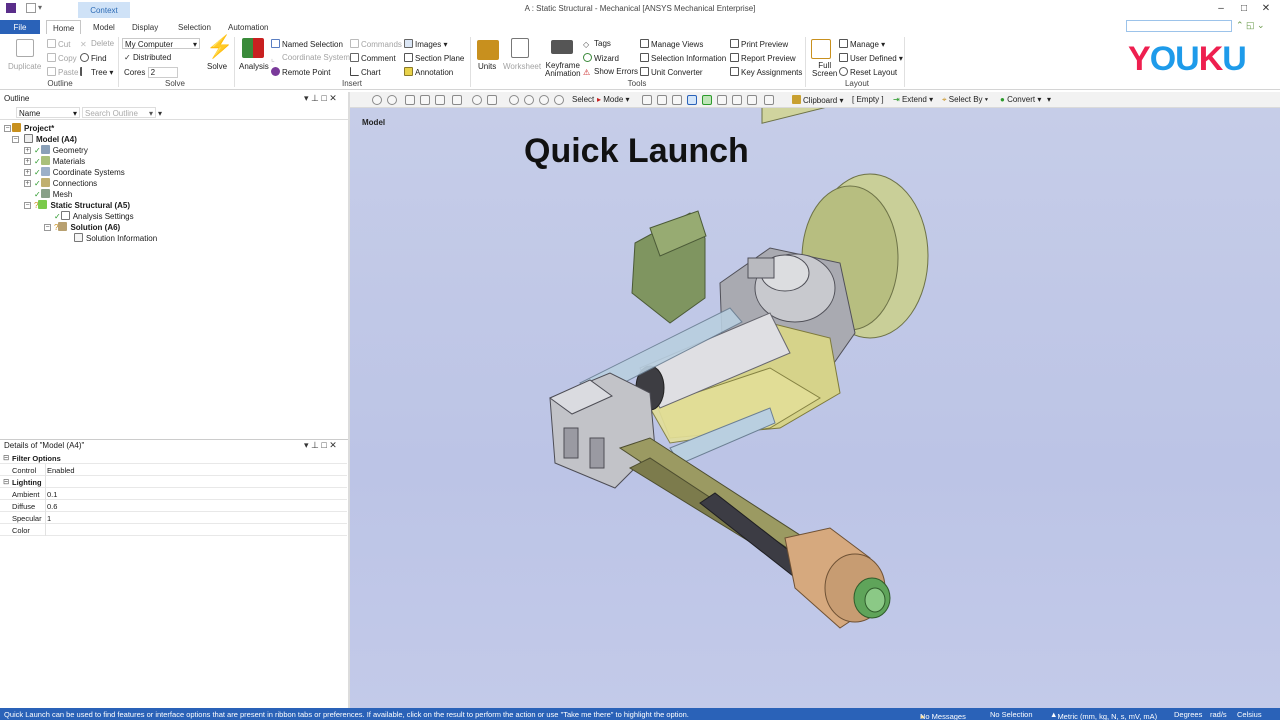  What do you see at coordinates (376, 44) in the screenshot?
I see `commands-button: Commands` at bounding box center [376, 44].